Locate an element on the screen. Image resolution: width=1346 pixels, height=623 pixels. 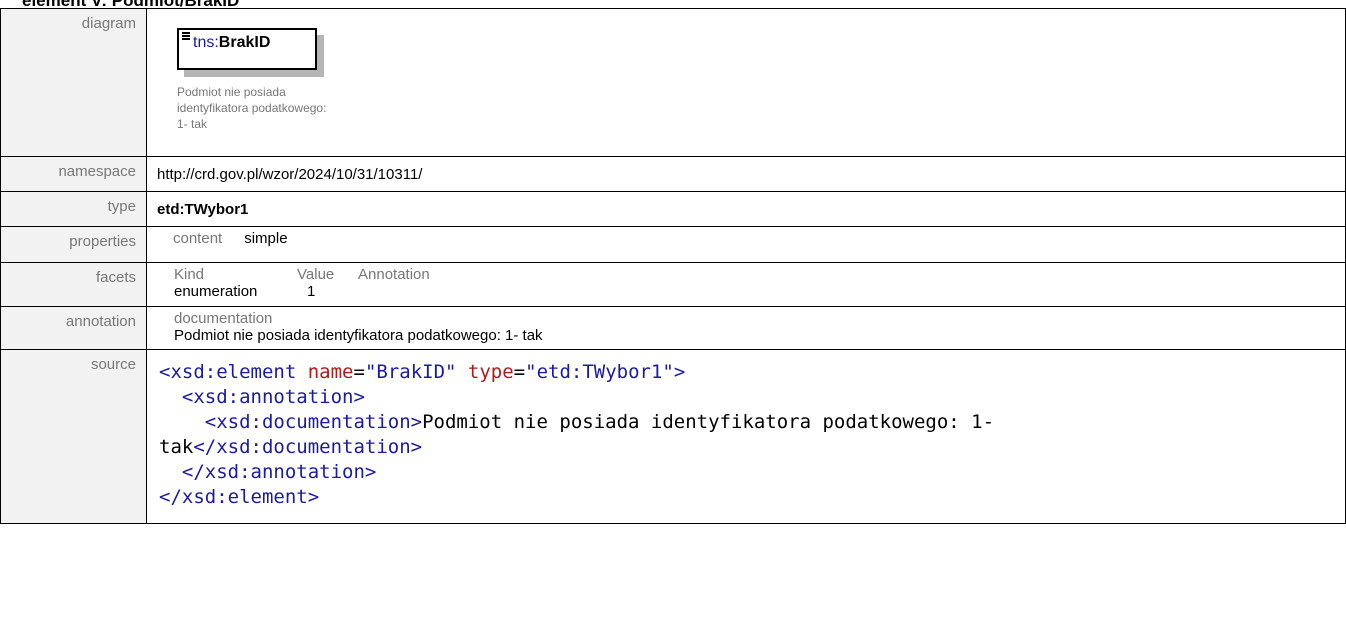
code-attr-value: "etd:TWybor1" is located at coordinates (599, 372).